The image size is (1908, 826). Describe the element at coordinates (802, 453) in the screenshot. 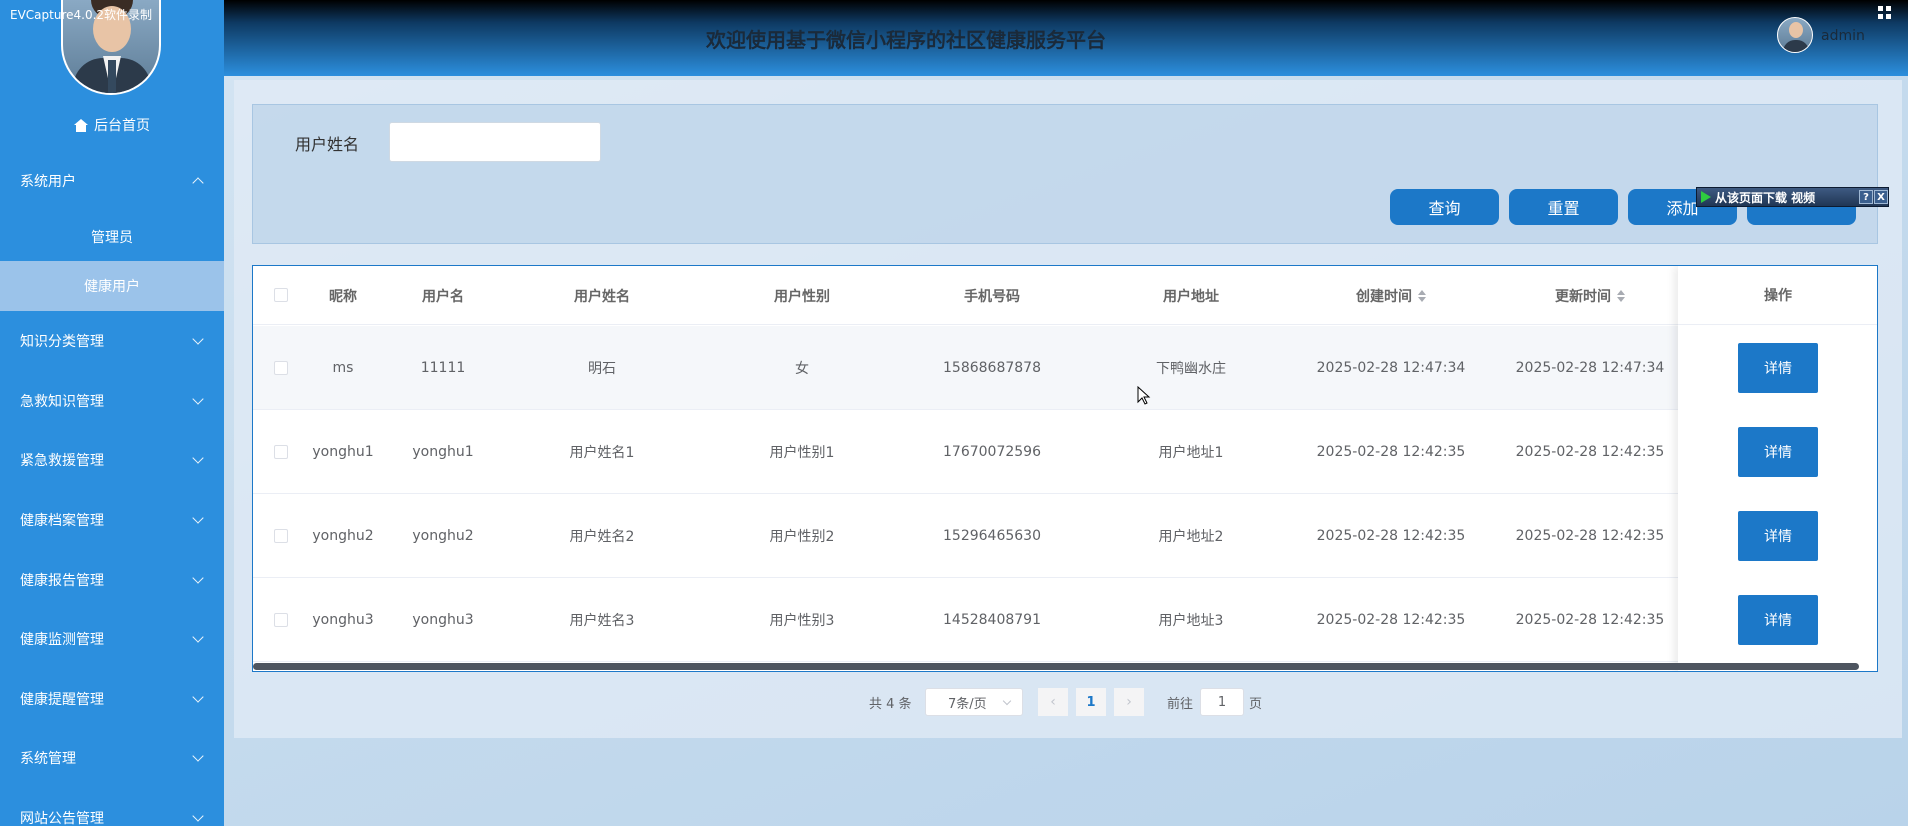

I see `cell-gender: 用户性别1` at that location.